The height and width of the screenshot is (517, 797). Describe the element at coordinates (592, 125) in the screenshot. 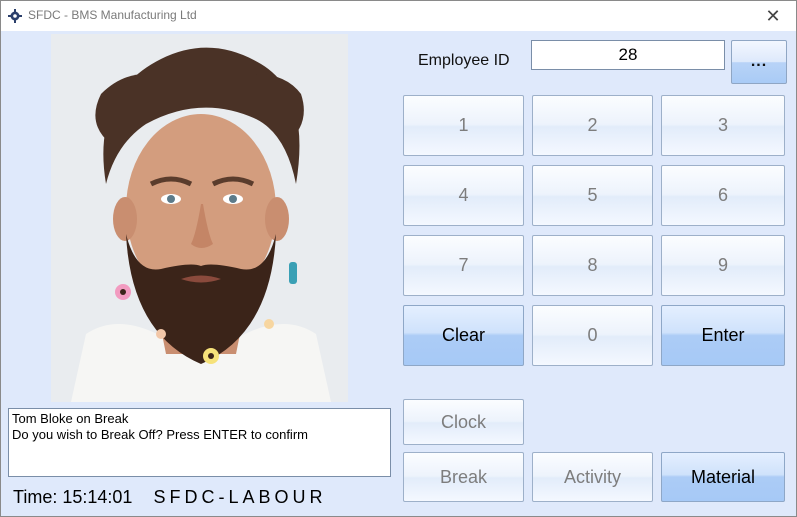

I see `keypad-2-button: 2` at that location.